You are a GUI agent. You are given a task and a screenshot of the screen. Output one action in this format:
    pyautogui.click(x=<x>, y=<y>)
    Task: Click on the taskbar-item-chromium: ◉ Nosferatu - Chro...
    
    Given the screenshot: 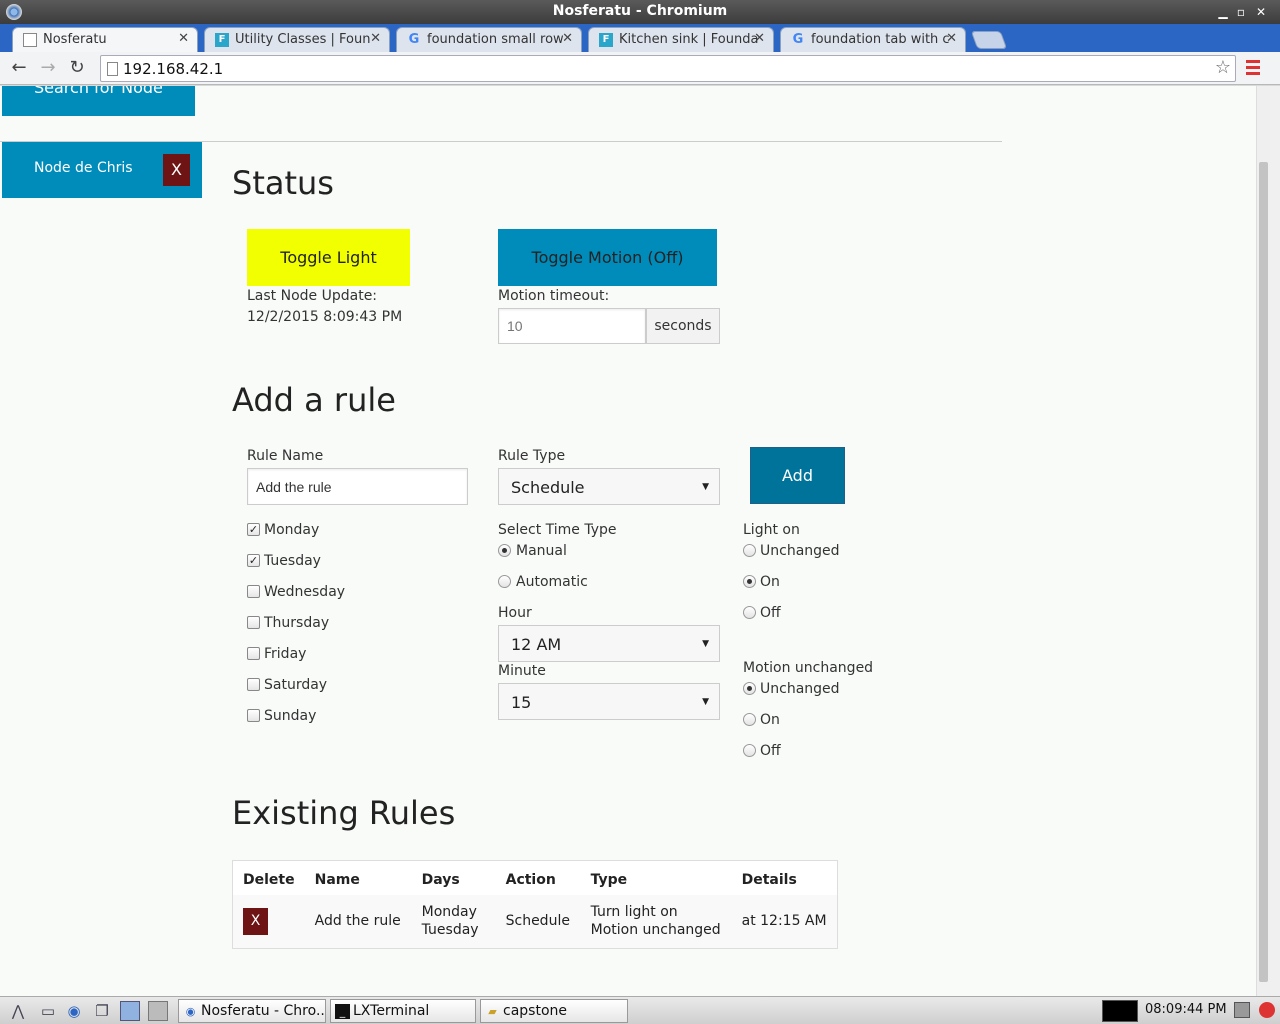 What is the action you would take?
    pyautogui.click(x=252, y=1011)
    